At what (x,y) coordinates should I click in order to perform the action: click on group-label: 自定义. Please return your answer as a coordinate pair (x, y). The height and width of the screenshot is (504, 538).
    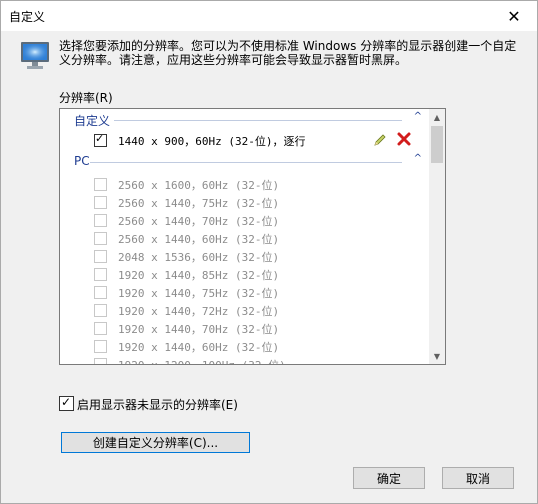
    Looking at the image, I should click on (92, 121).